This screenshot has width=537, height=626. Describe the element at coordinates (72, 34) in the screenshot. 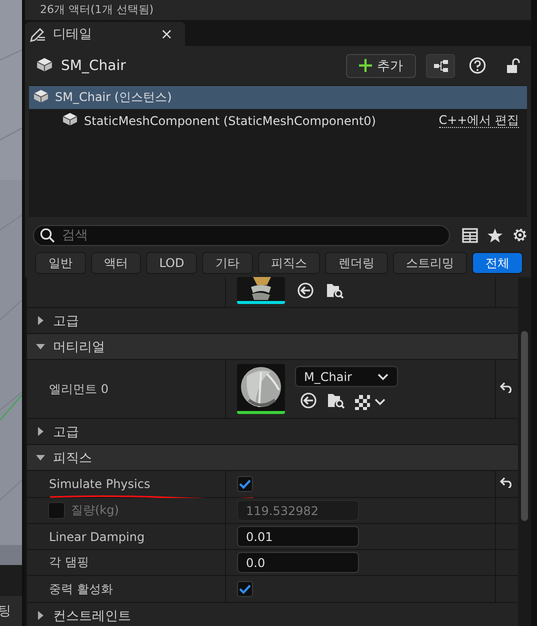

I see `tab-title: 디테일` at that location.